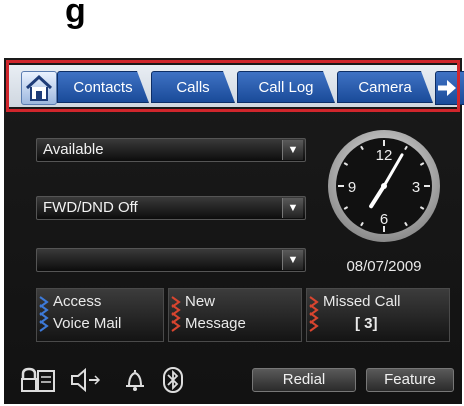  I want to click on bell-icon, so click(135, 380).